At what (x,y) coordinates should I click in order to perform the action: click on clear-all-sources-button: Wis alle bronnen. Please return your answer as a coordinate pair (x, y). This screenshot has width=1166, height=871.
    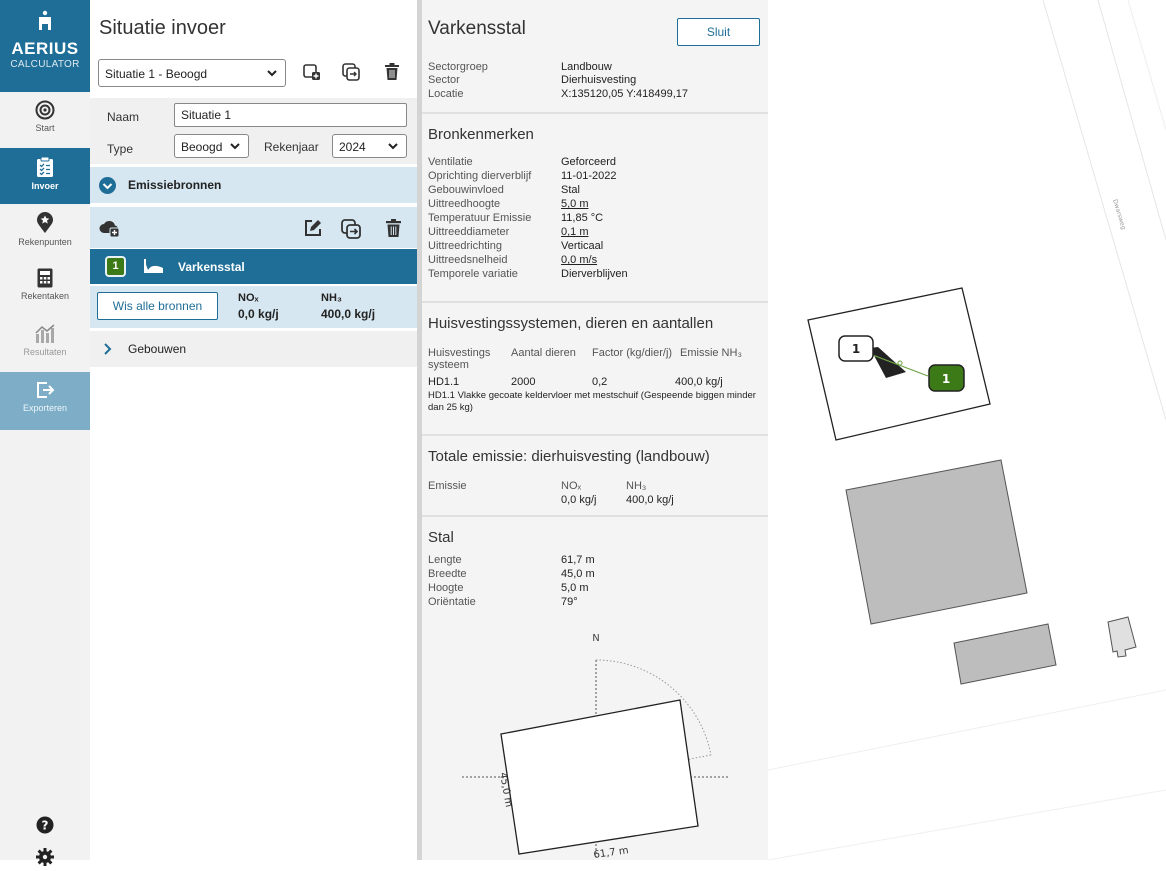
    Looking at the image, I should click on (157, 306).